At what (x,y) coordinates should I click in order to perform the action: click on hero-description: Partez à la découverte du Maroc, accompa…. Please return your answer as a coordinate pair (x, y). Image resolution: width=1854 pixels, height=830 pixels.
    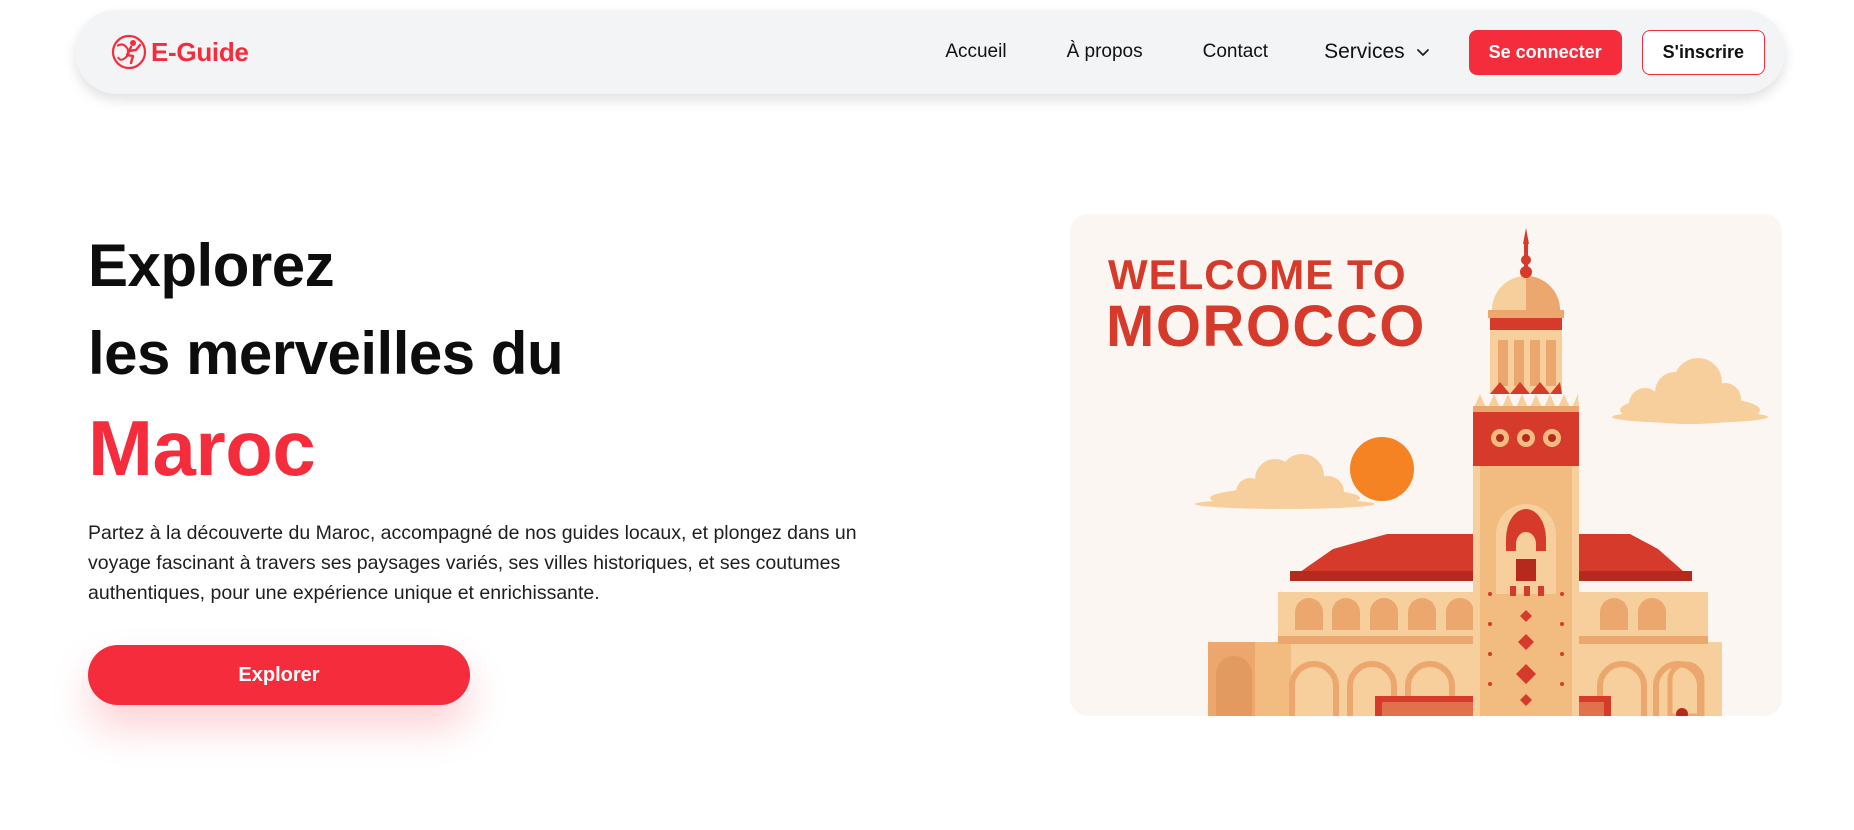
    Looking at the image, I should click on (472, 563).